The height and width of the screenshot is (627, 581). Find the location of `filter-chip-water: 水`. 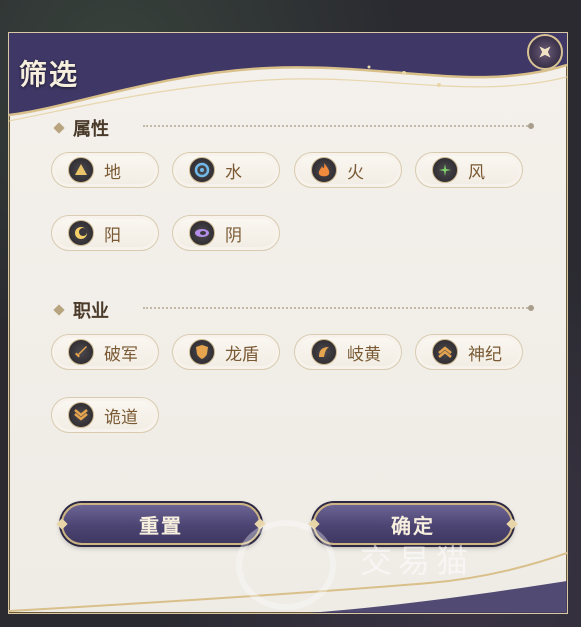

filter-chip-water: 水 is located at coordinates (226, 170).